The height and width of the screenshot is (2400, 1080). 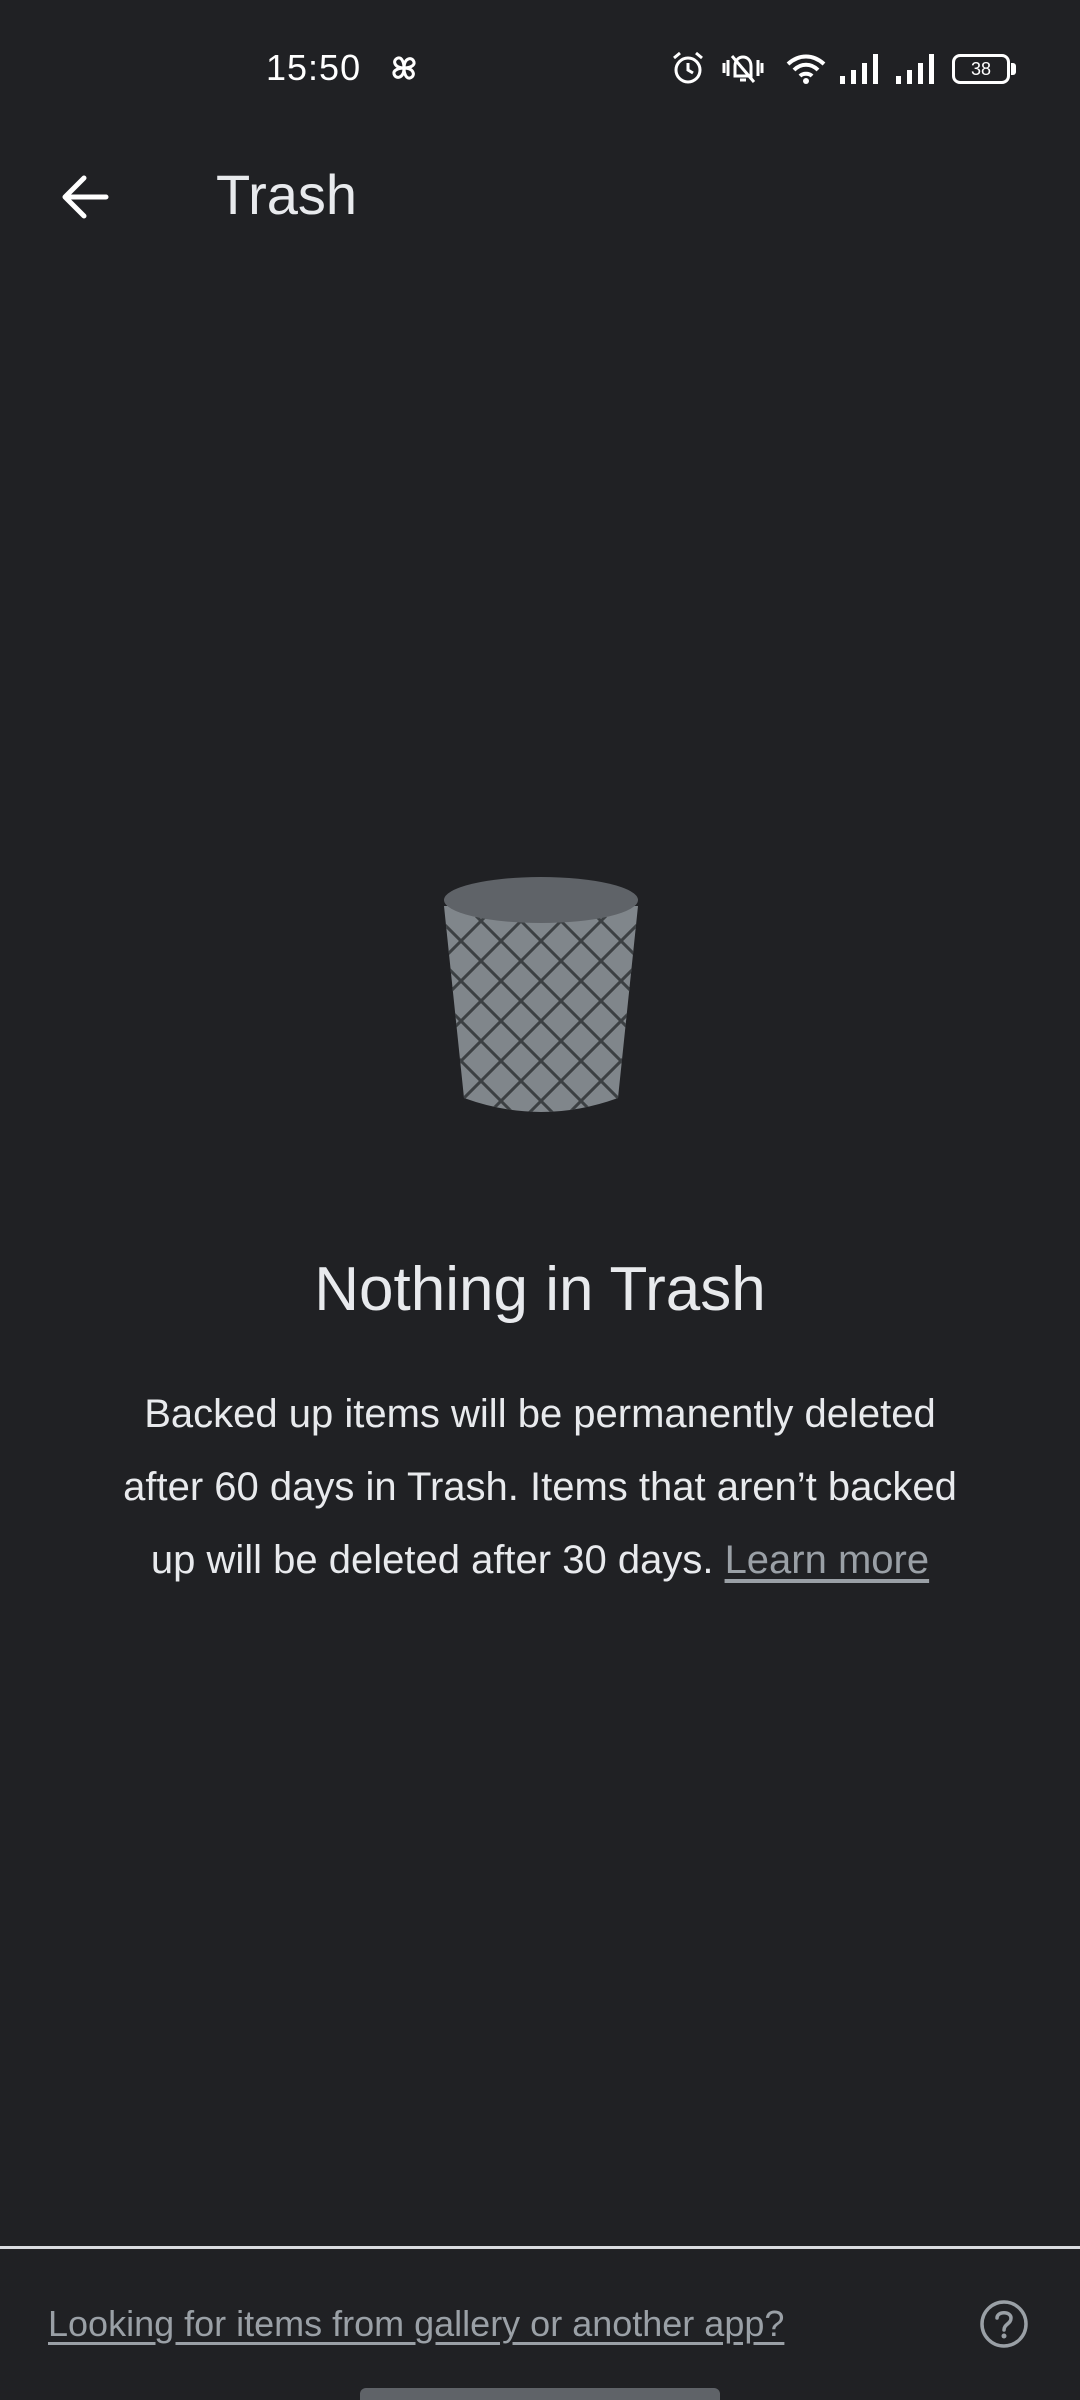 I want to click on status-bar: 15:50 38, so click(x=540, y=70).